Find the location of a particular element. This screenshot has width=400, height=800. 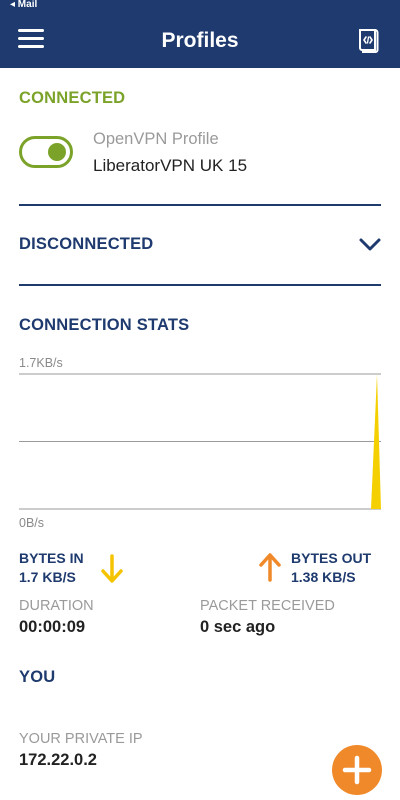

private-ip-label: YOUR PRIVATE IP is located at coordinates (81, 739).